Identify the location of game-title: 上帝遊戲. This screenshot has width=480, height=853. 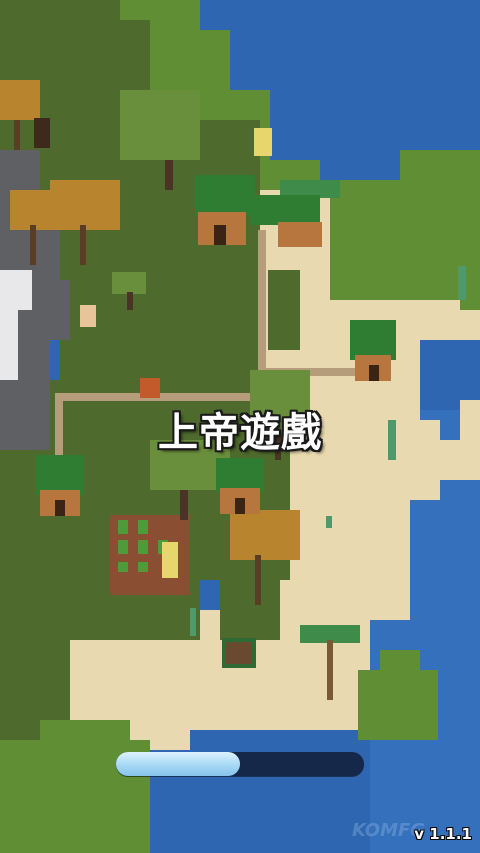
(240, 433).